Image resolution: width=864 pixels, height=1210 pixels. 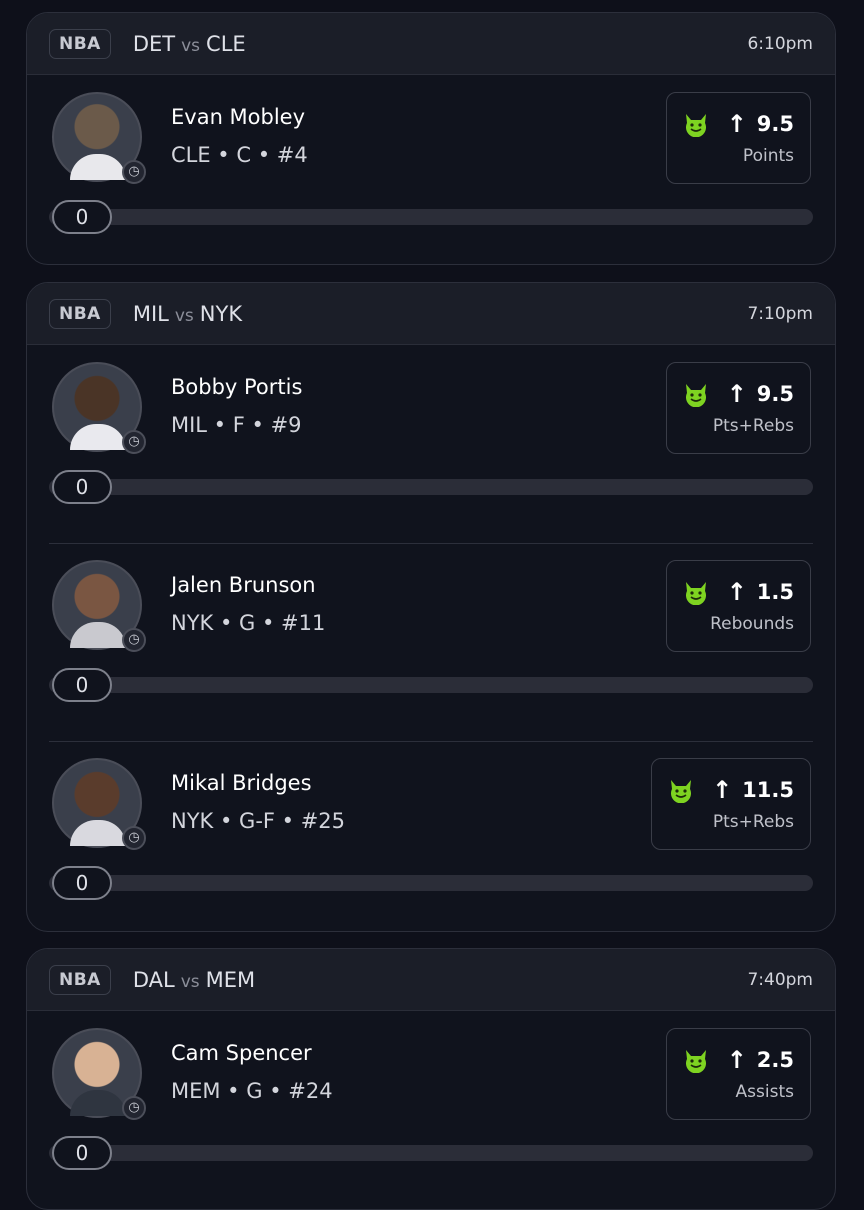 I want to click on player-name: Mikal Bridges, so click(x=241, y=783).